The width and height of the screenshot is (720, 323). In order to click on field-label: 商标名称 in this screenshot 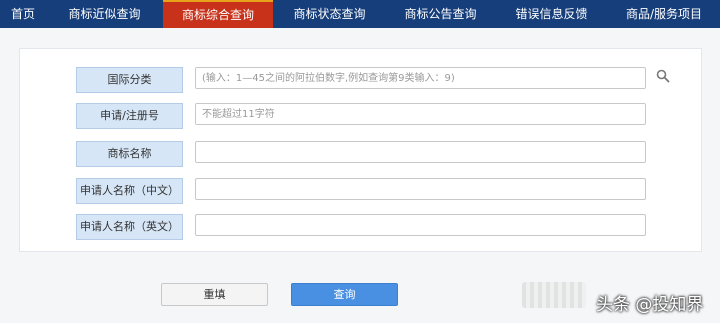, I will do `click(129, 154)`.